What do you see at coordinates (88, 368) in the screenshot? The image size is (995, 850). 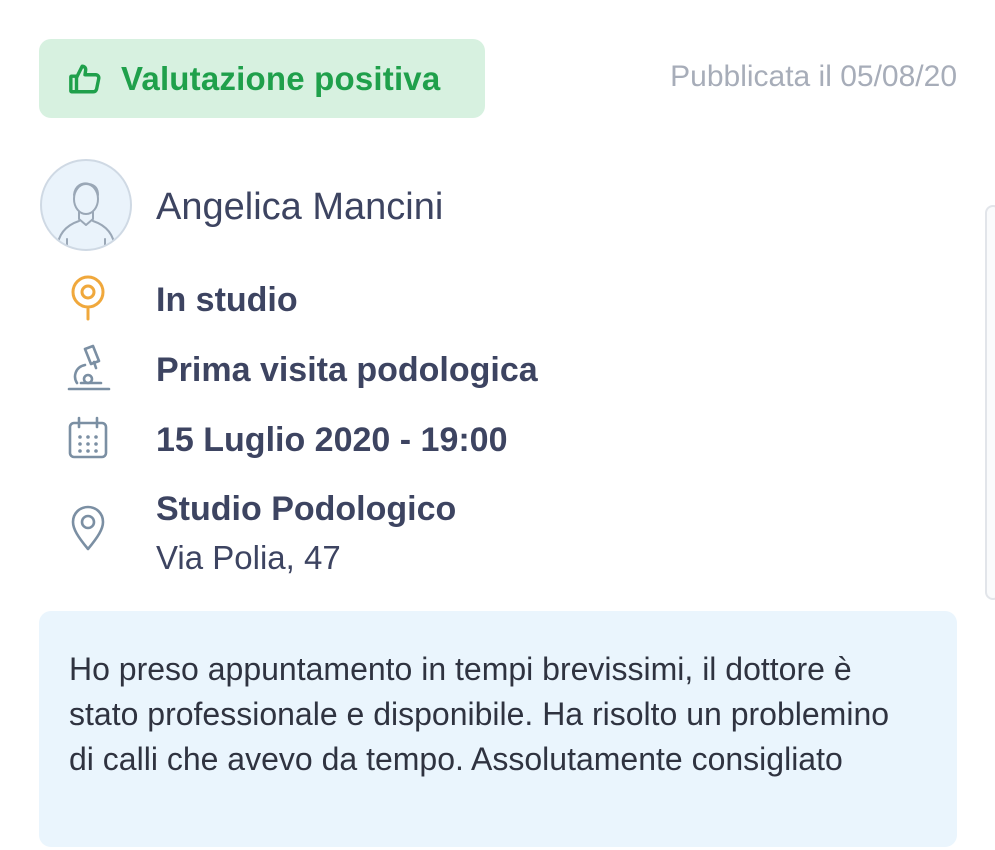 I see `microscope-icon` at bounding box center [88, 368].